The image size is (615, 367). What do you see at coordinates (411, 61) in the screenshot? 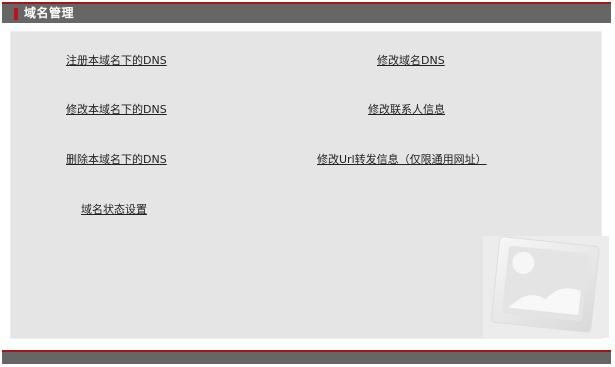
I see `modify-domain-dns-link: 修改域名DNS` at bounding box center [411, 61].